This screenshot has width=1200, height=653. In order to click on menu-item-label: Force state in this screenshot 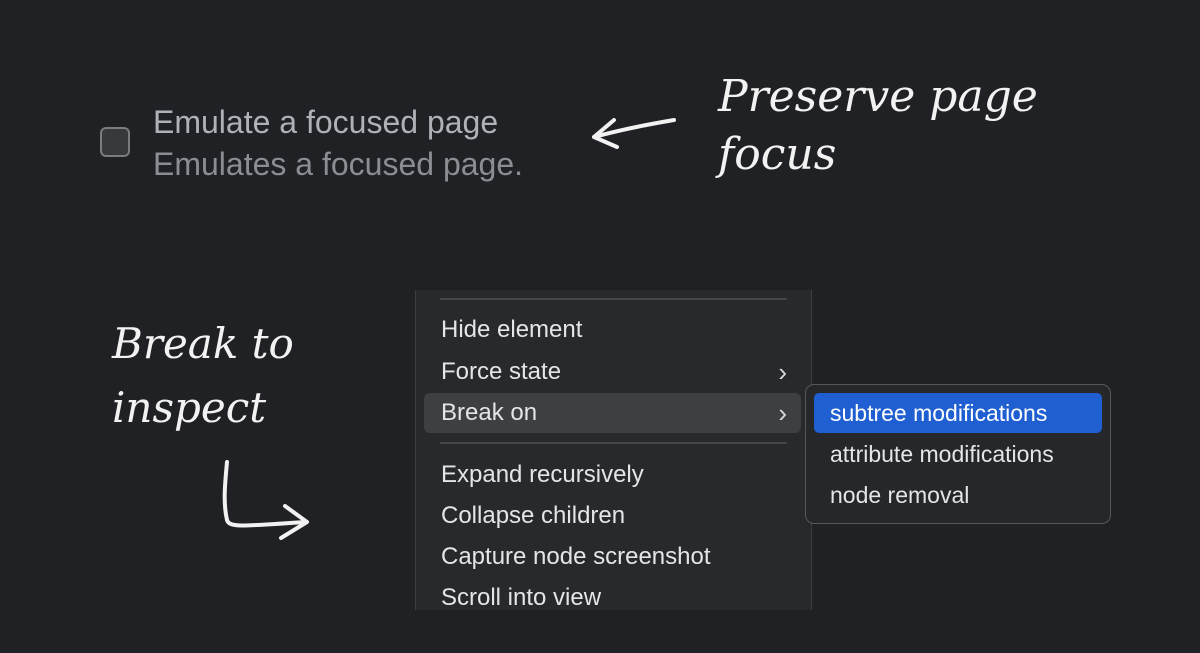, I will do `click(501, 371)`.